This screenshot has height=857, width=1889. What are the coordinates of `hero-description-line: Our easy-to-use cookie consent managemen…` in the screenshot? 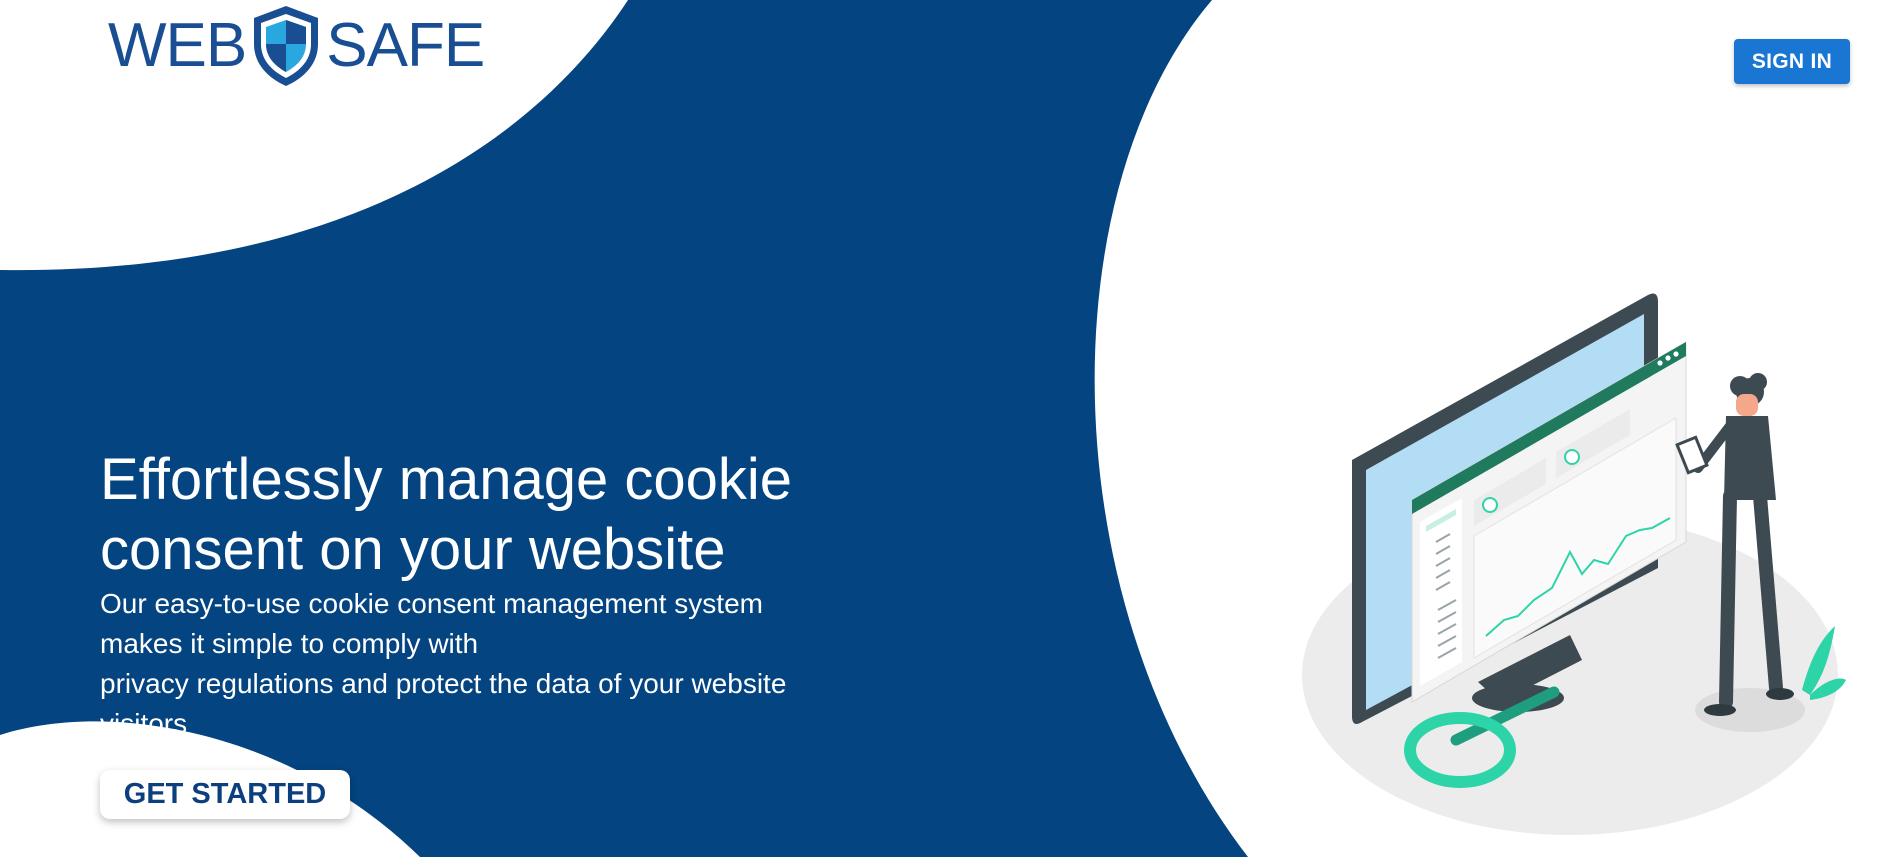 It's located at (431, 603).